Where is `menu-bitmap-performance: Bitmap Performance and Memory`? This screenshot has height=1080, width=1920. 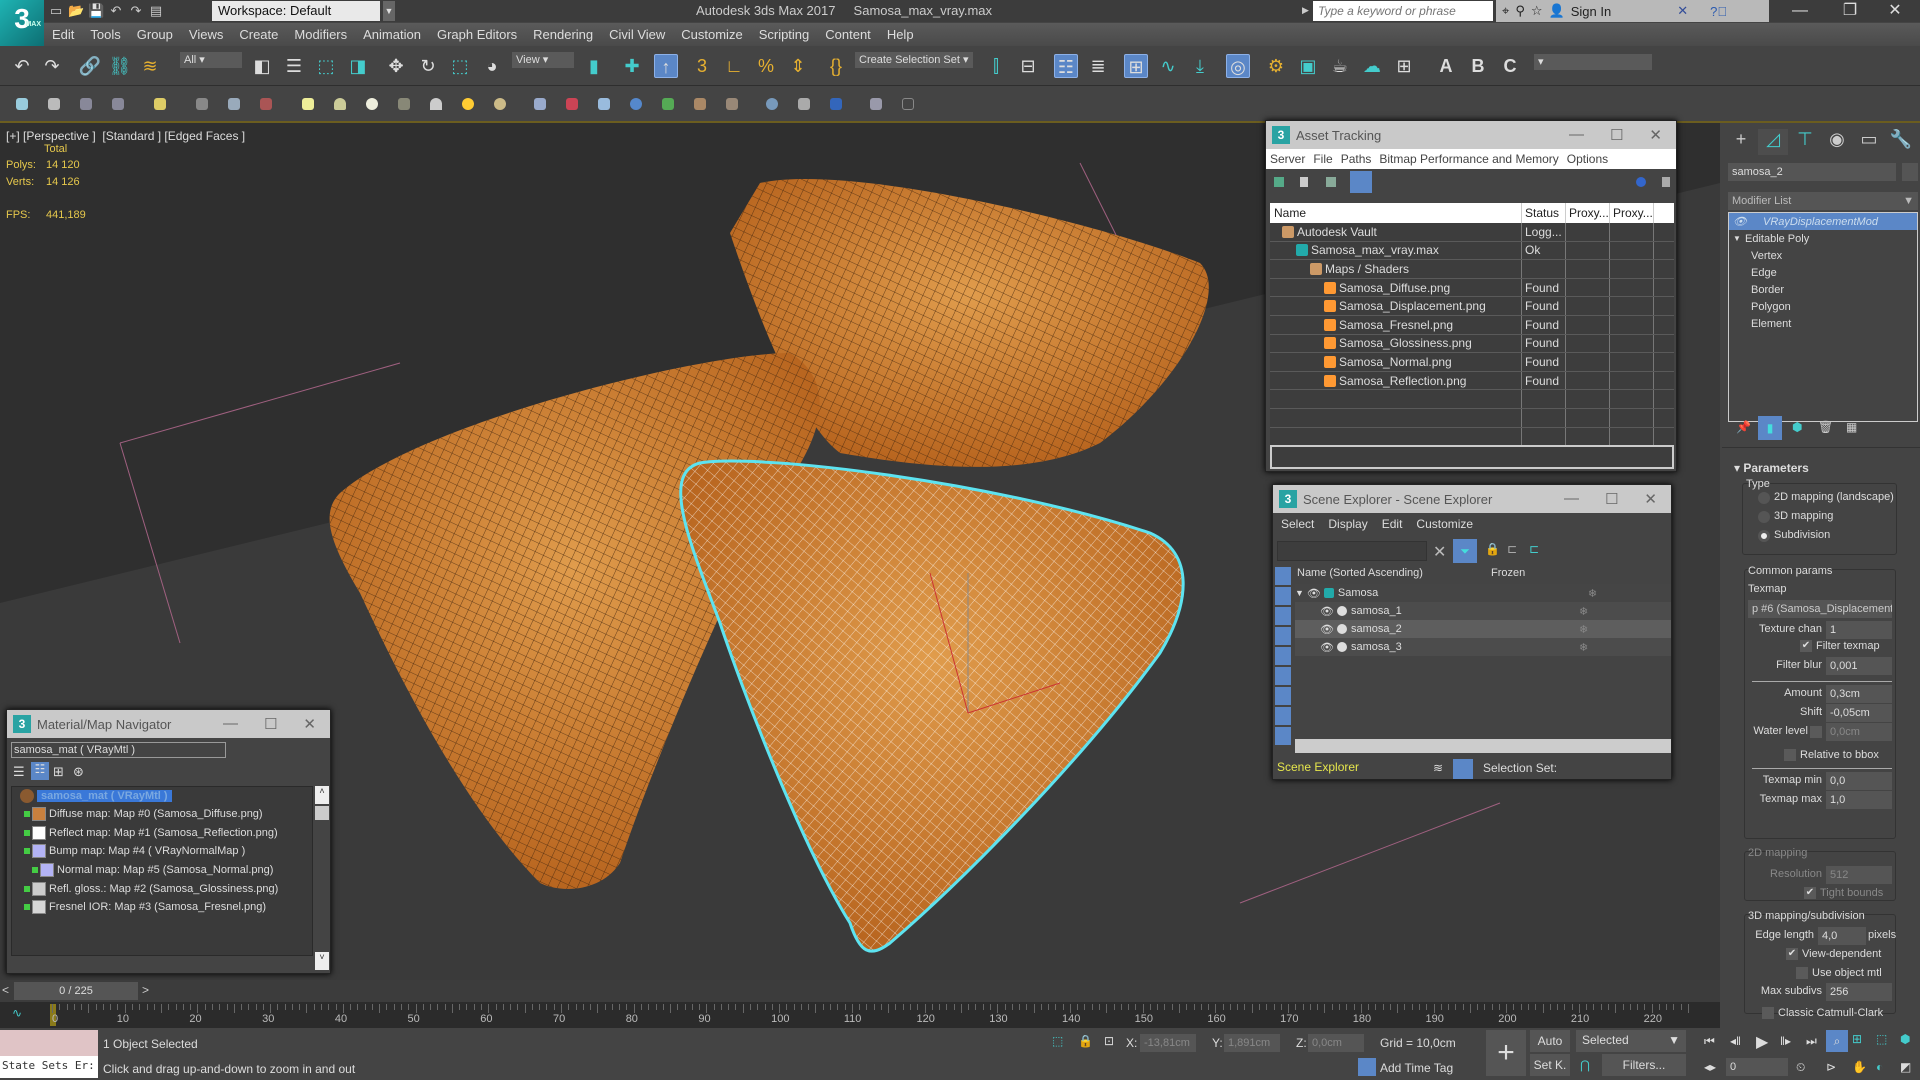
menu-bitmap-performance: Bitmap Performance and Memory is located at coordinates (1468, 159).